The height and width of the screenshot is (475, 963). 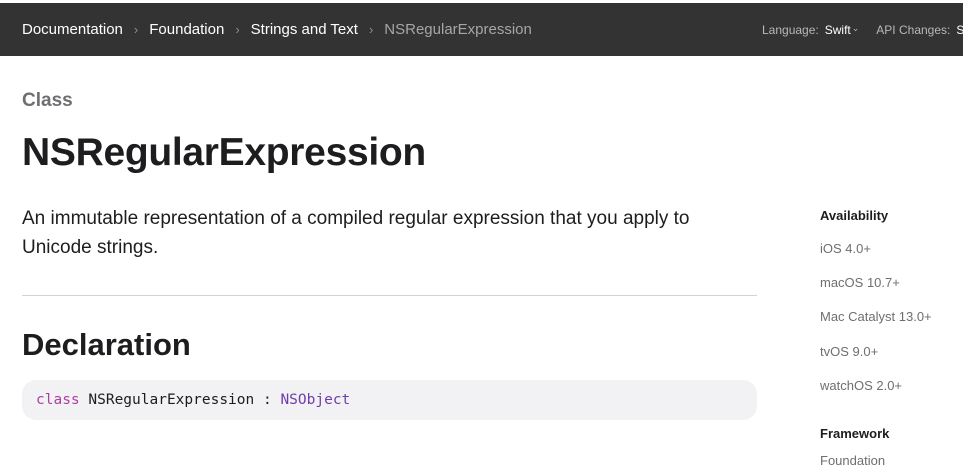 What do you see at coordinates (106, 344) in the screenshot?
I see `declaration-heading: Declaration` at bounding box center [106, 344].